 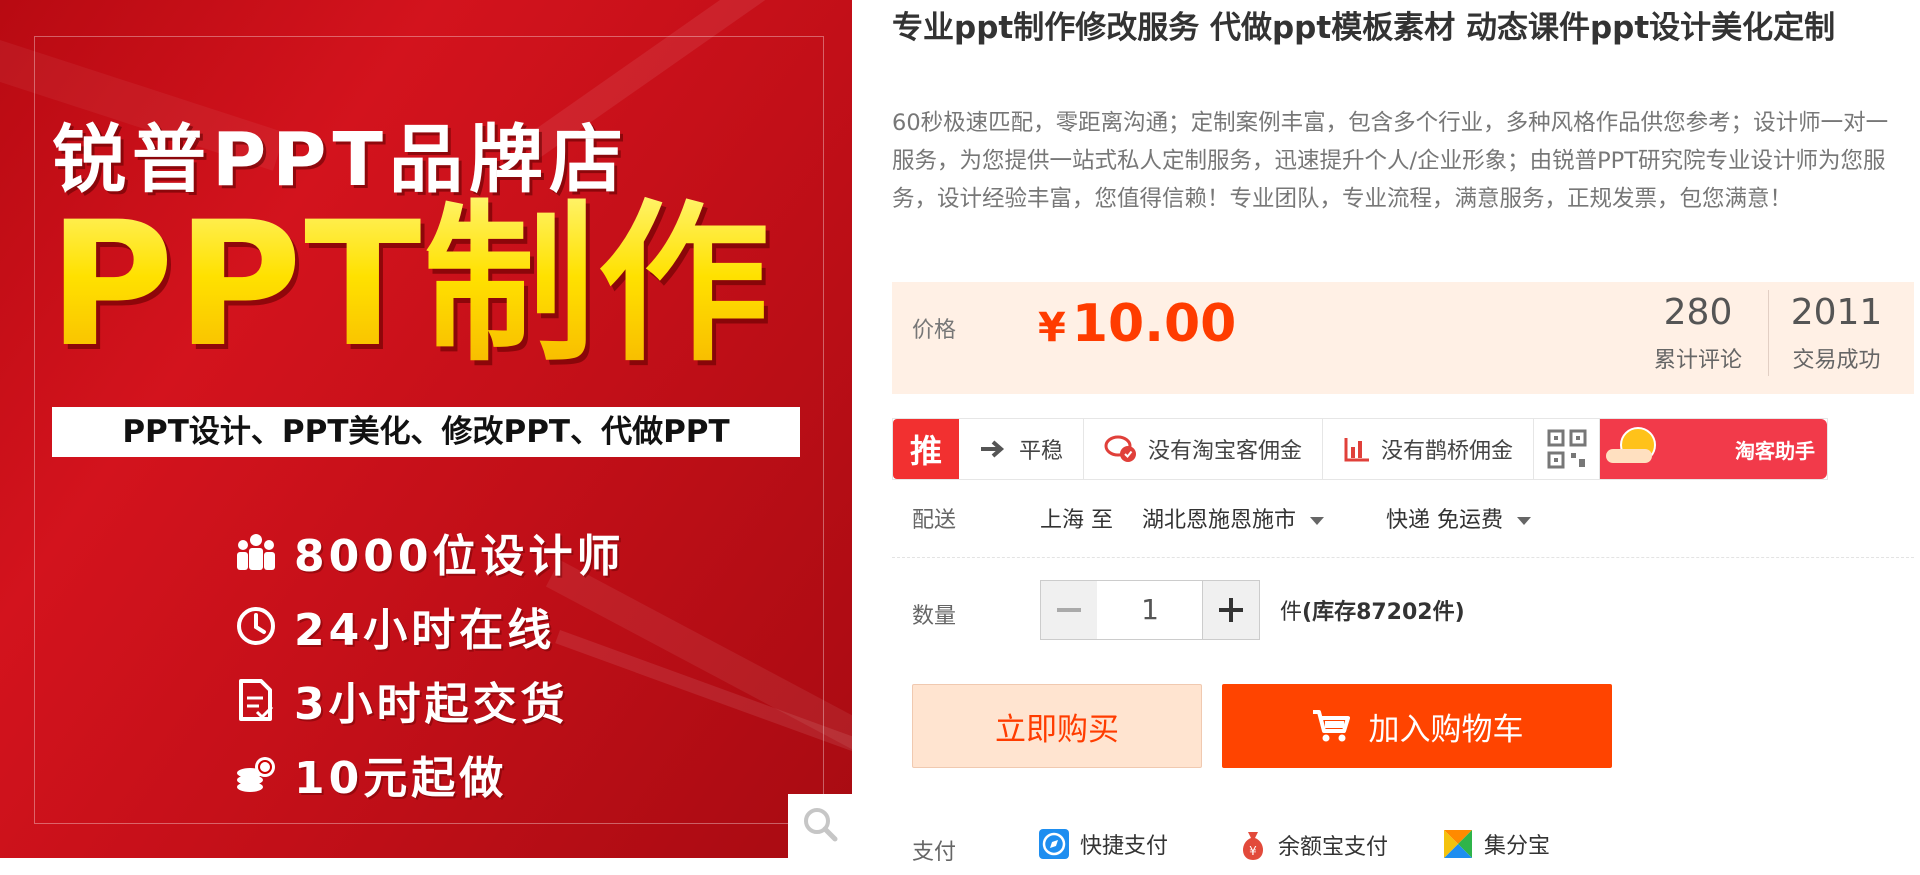 I want to click on delivery-label: 配送, so click(x=934, y=520).